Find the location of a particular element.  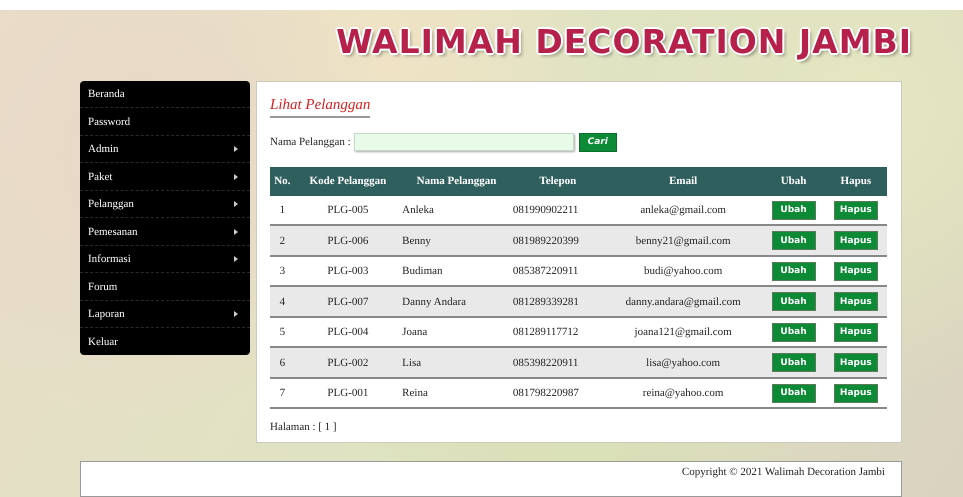

sidebar-item: Keluar is located at coordinates (165, 341).